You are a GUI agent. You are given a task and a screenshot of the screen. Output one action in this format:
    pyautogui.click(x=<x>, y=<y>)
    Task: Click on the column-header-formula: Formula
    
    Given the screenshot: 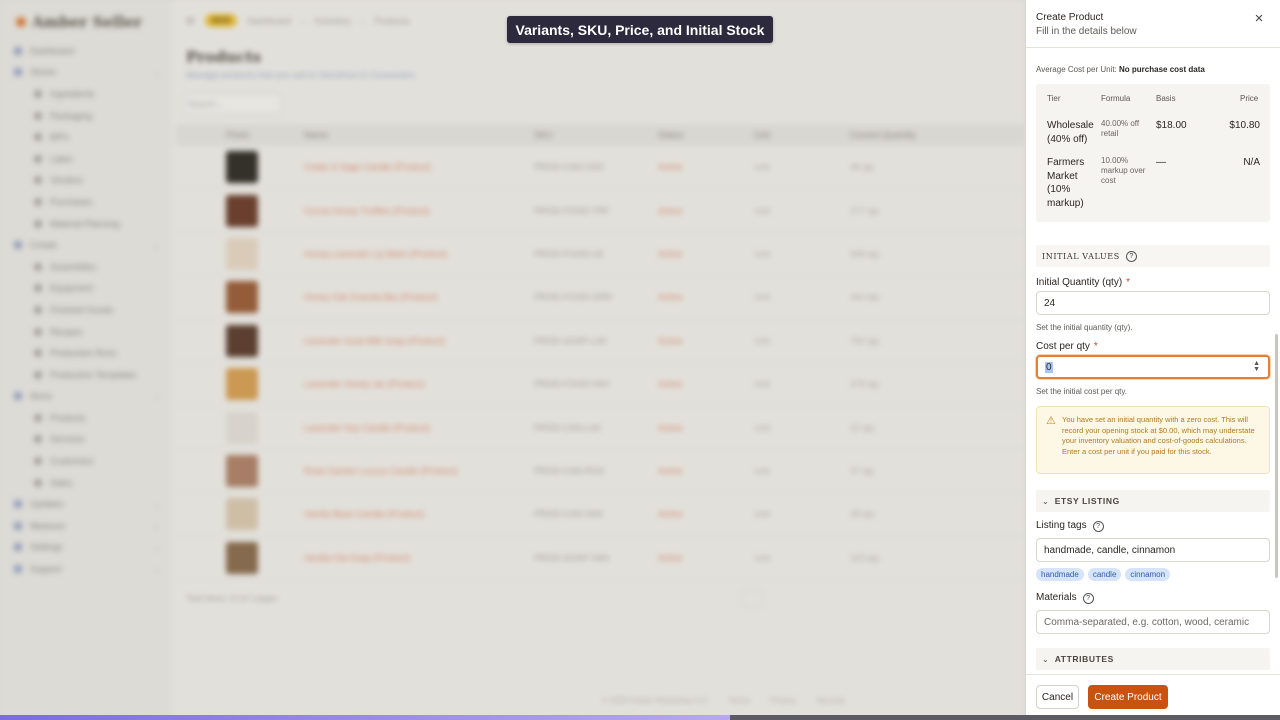 What is the action you would take?
    pyautogui.click(x=1116, y=98)
    